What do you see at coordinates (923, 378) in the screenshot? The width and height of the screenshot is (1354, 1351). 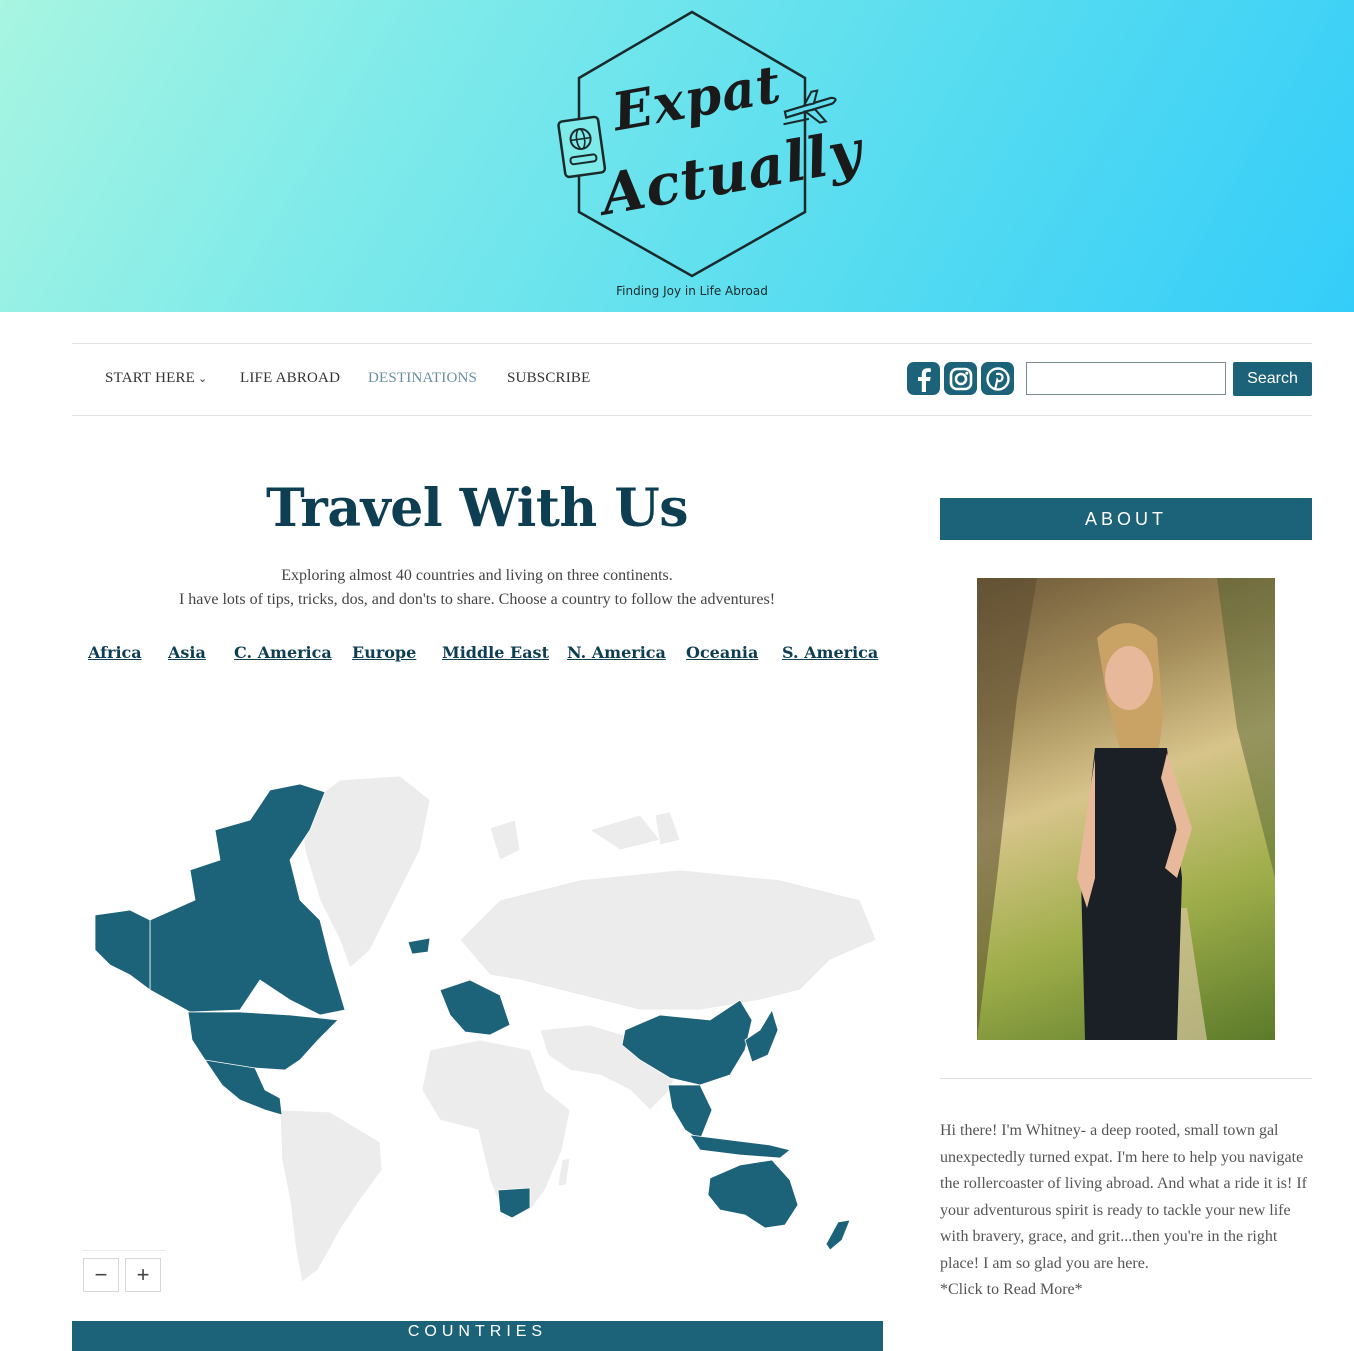 I see `facebook-icon` at bounding box center [923, 378].